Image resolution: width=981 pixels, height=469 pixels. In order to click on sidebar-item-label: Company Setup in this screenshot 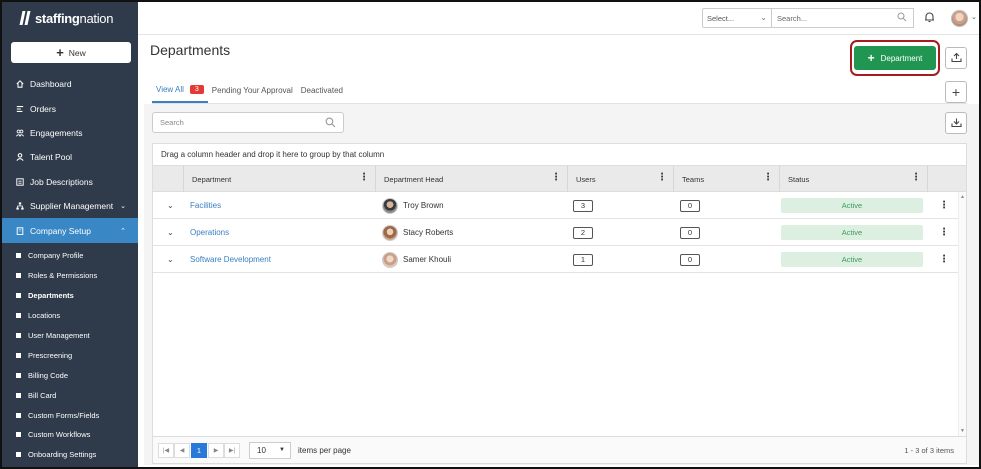, I will do `click(60, 230)`.